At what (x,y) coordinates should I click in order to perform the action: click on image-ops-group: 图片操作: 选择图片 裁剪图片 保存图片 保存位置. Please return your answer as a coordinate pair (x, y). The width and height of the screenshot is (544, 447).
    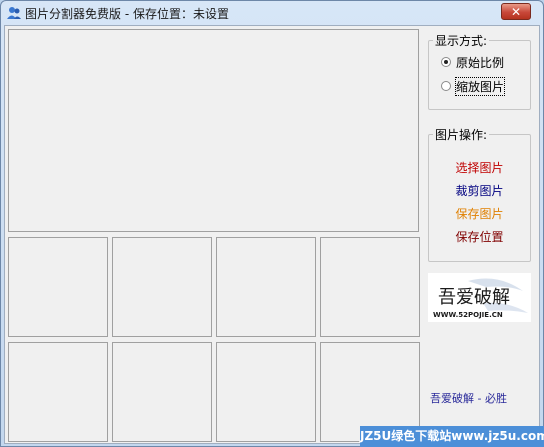
    Looking at the image, I should click on (479, 194).